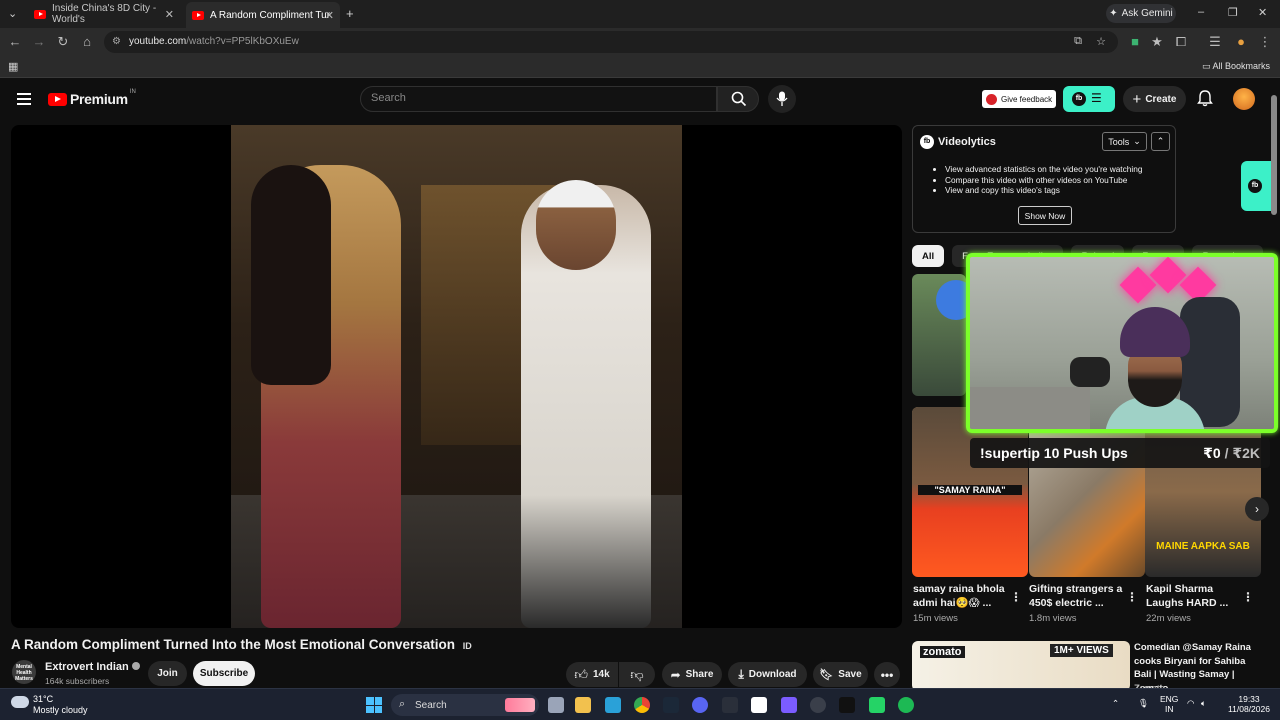 The width and height of the screenshot is (1280, 720). I want to click on title-badge: ID, so click(467, 646).